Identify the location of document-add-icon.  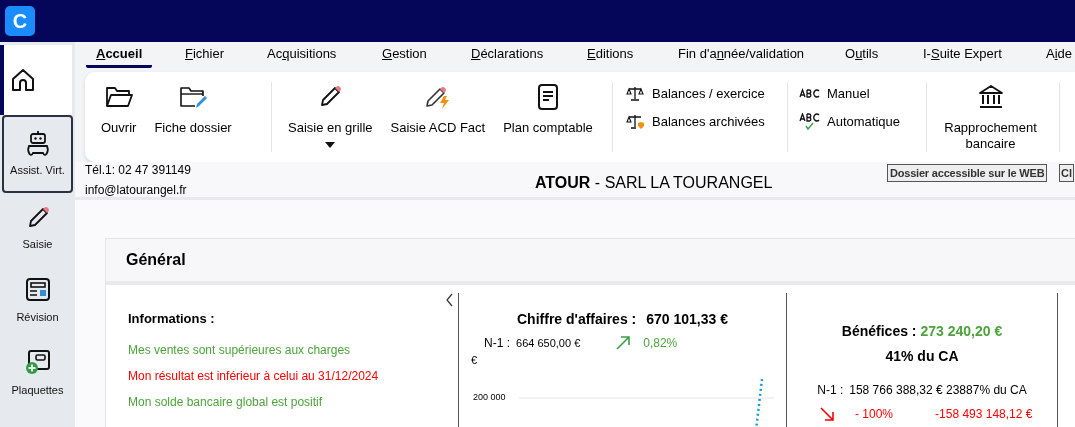
(37, 361).